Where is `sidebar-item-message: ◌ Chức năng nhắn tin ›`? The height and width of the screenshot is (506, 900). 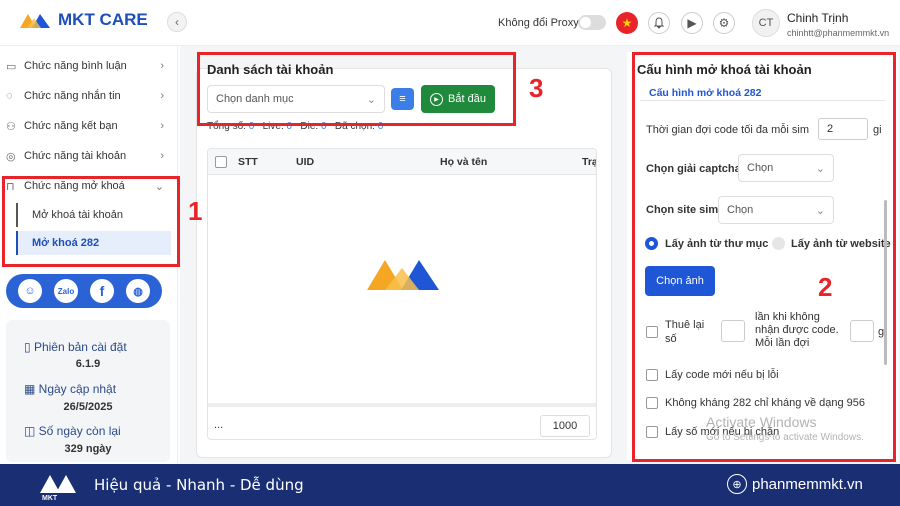
sidebar-item-message: ◌ Chức năng nhắn tin › is located at coordinates (88, 96).